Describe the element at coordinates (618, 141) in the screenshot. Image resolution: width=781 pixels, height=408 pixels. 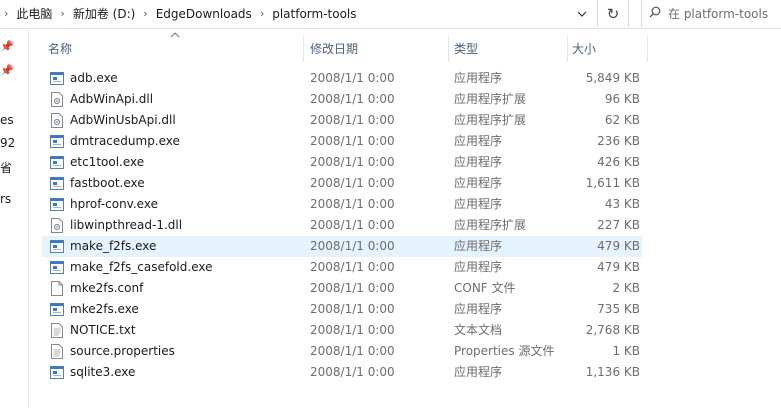
I see `file-size: 236 KB` at that location.